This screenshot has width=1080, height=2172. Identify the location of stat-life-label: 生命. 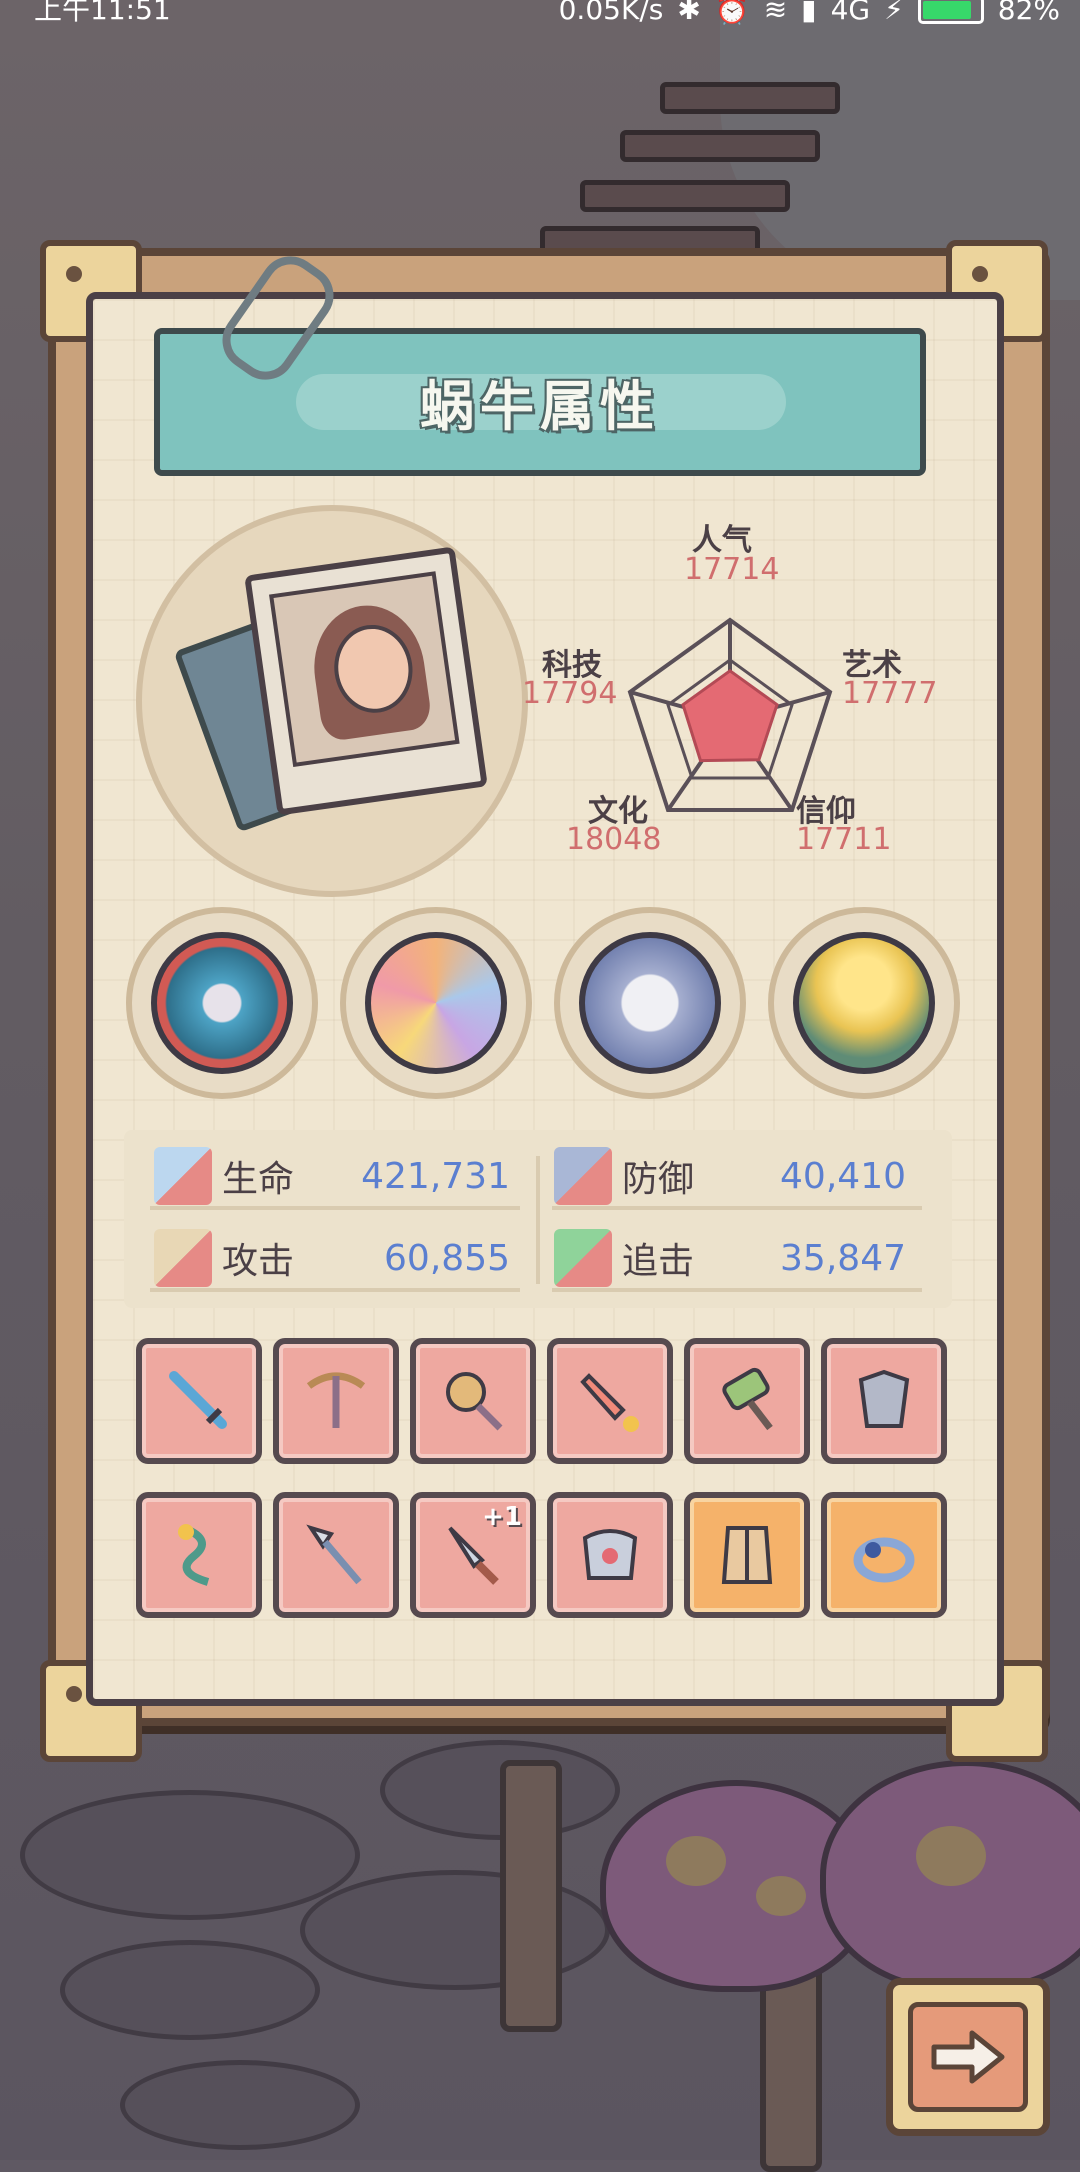
(258, 1179).